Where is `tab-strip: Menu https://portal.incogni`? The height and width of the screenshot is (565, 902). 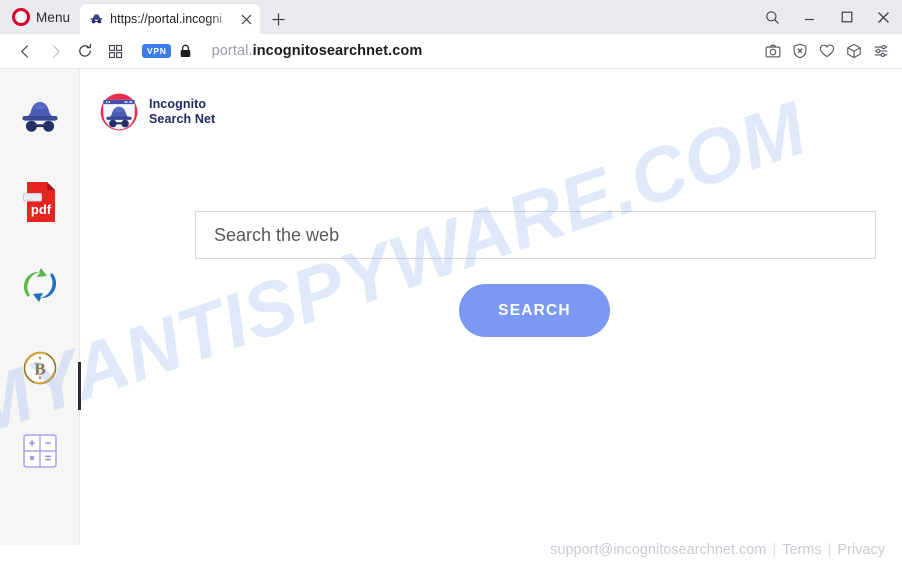
tab-strip: Menu https://portal.incogni is located at coordinates (451, 17).